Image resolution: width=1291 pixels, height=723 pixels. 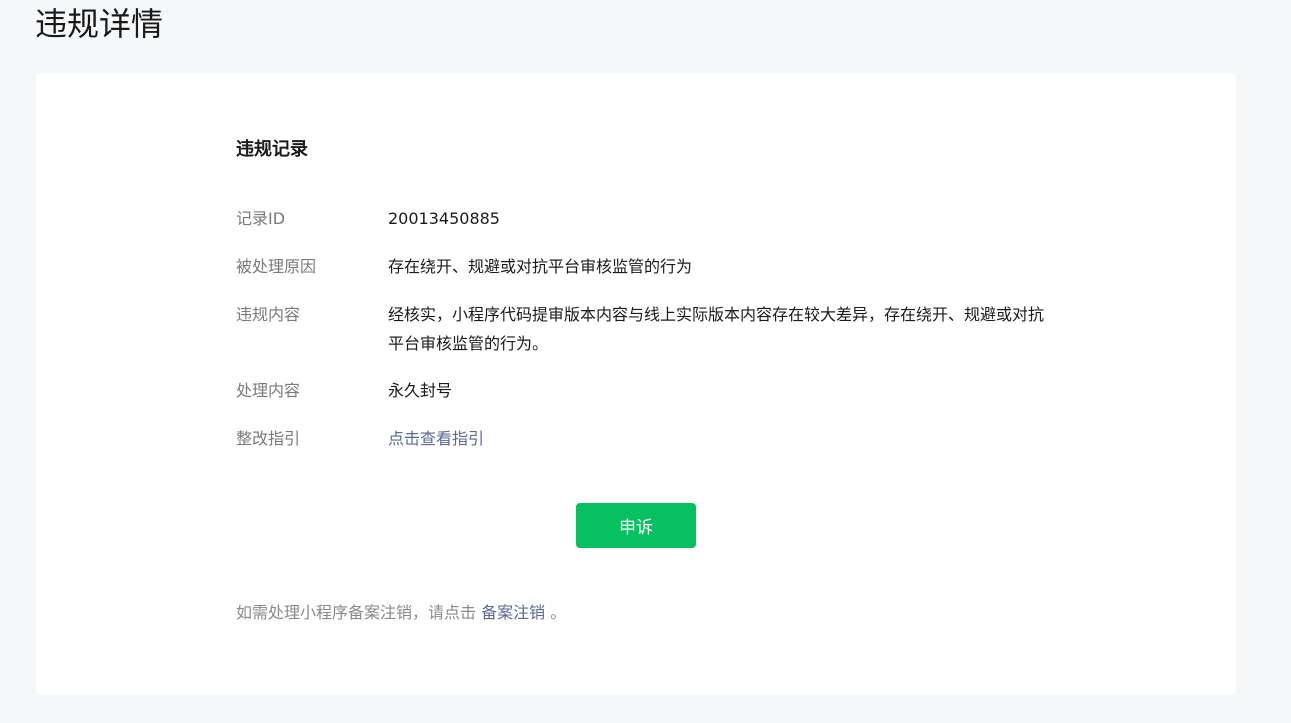 I want to click on rectification-guide-link: 点击查看指引, so click(x=722, y=438).